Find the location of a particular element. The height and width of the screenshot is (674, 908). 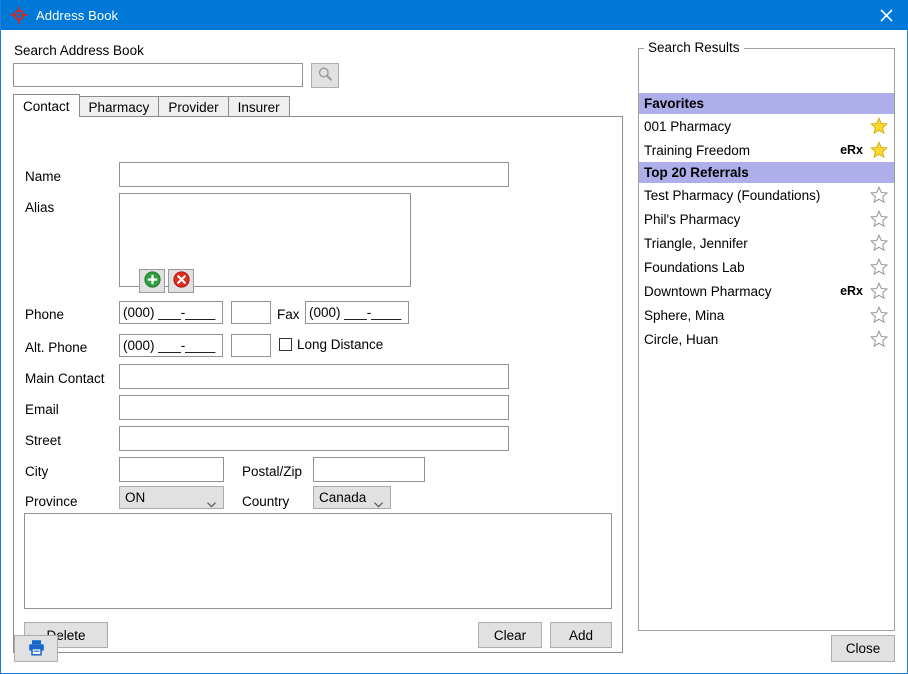

fax-input is located at coordinates (357, 312).